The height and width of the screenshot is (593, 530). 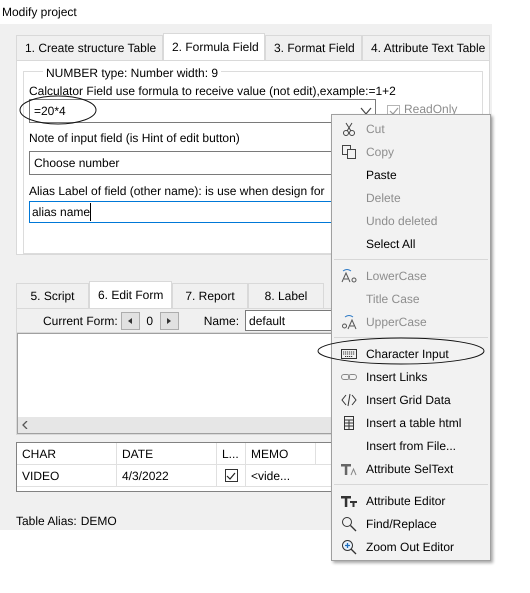 I want to click on table-cell: VIDEO, so click(x=67, y=475).